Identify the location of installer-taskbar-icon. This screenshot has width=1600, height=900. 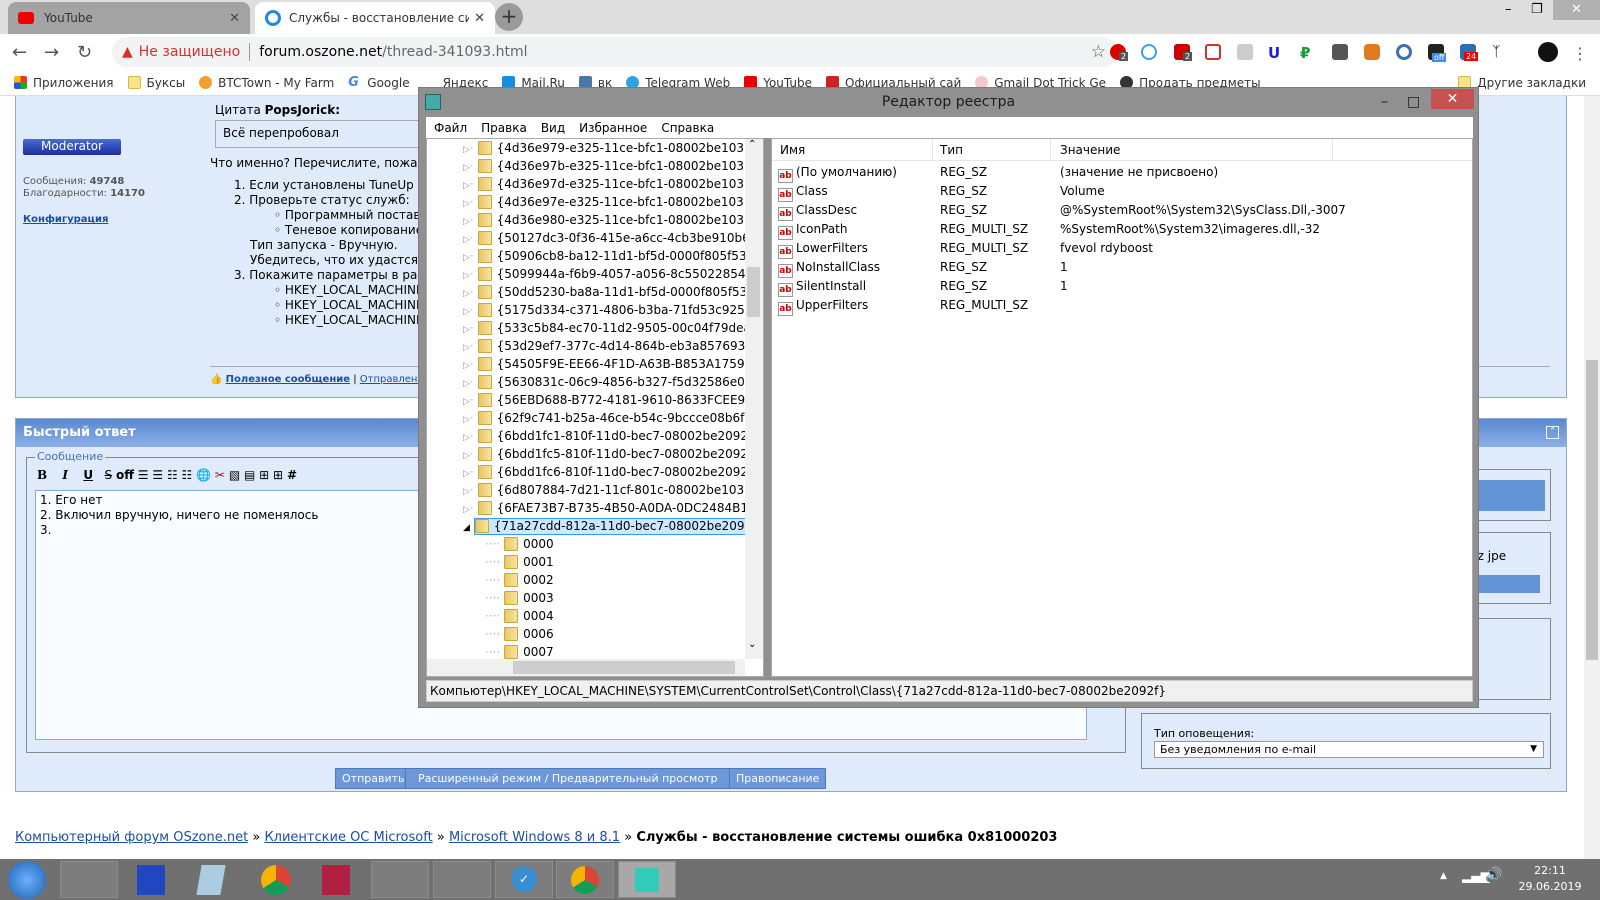
(462, 879).